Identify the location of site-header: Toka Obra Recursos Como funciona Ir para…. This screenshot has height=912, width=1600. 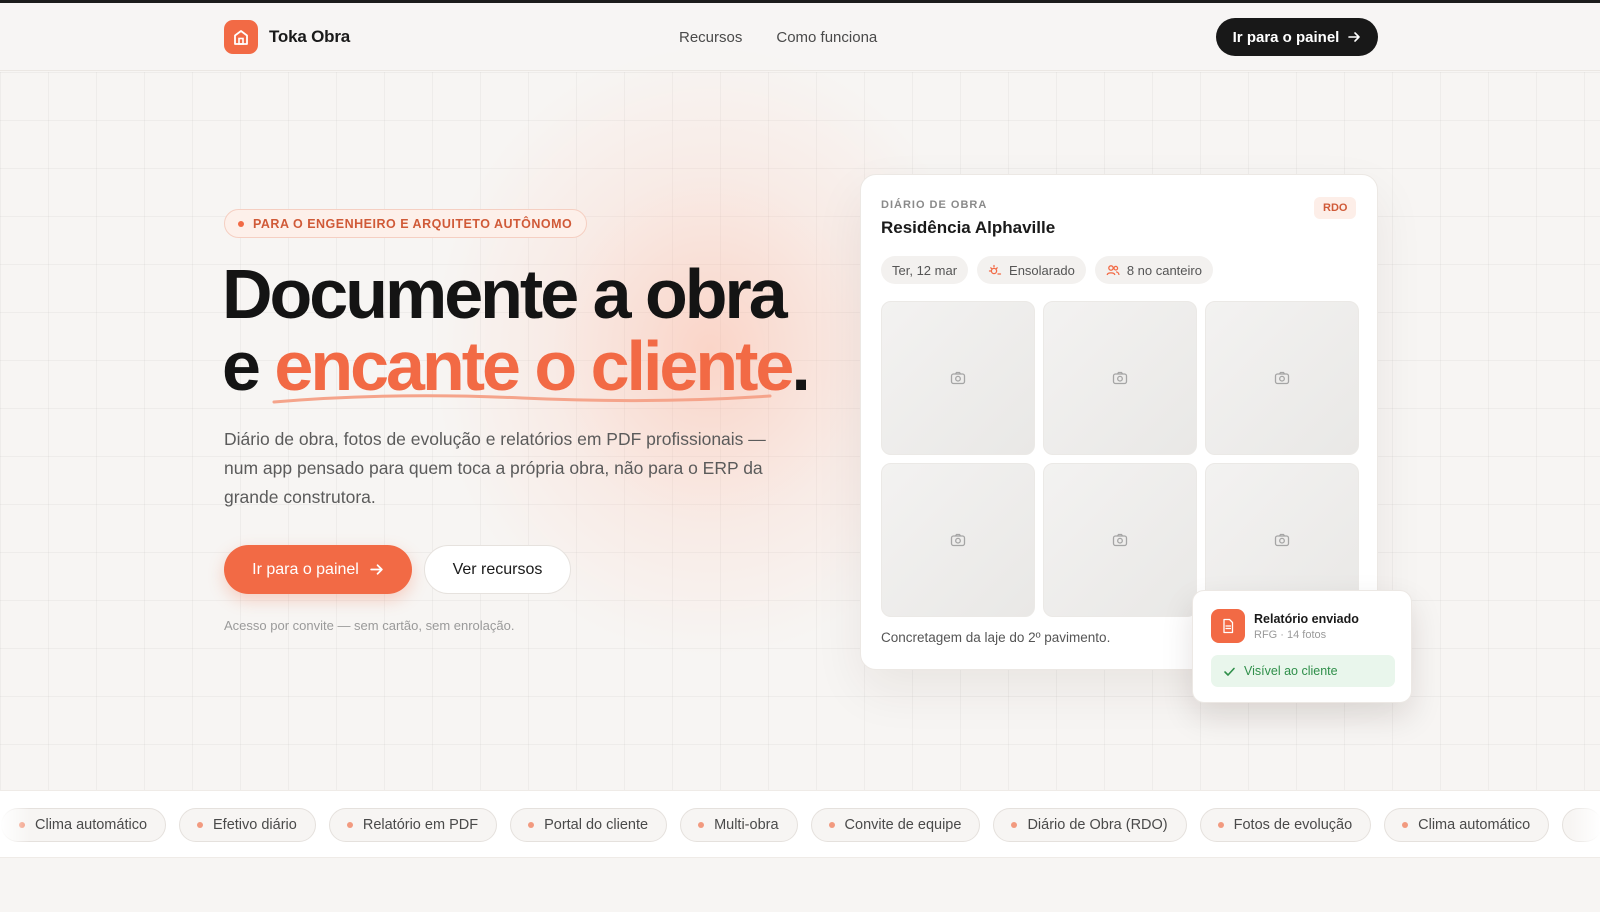
(800, 37).